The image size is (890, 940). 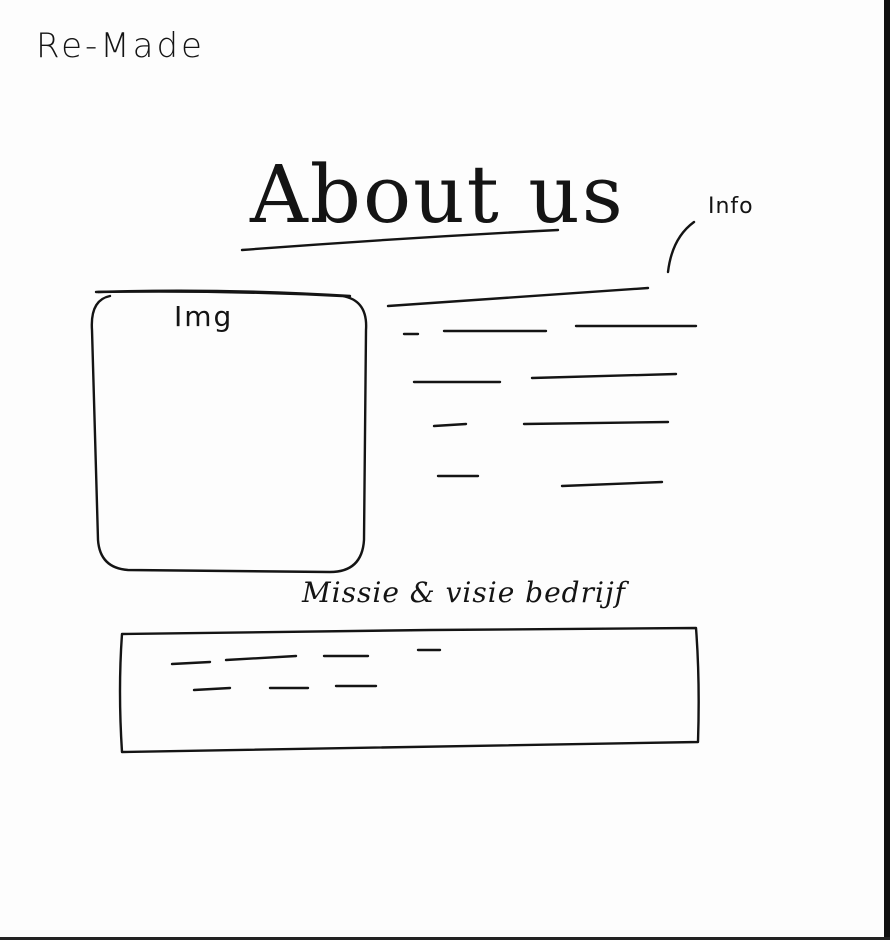 What do you see at coordinates (437, 194) in the screenshot?
I see `page-title: About us` at bounding box center [437, 194].